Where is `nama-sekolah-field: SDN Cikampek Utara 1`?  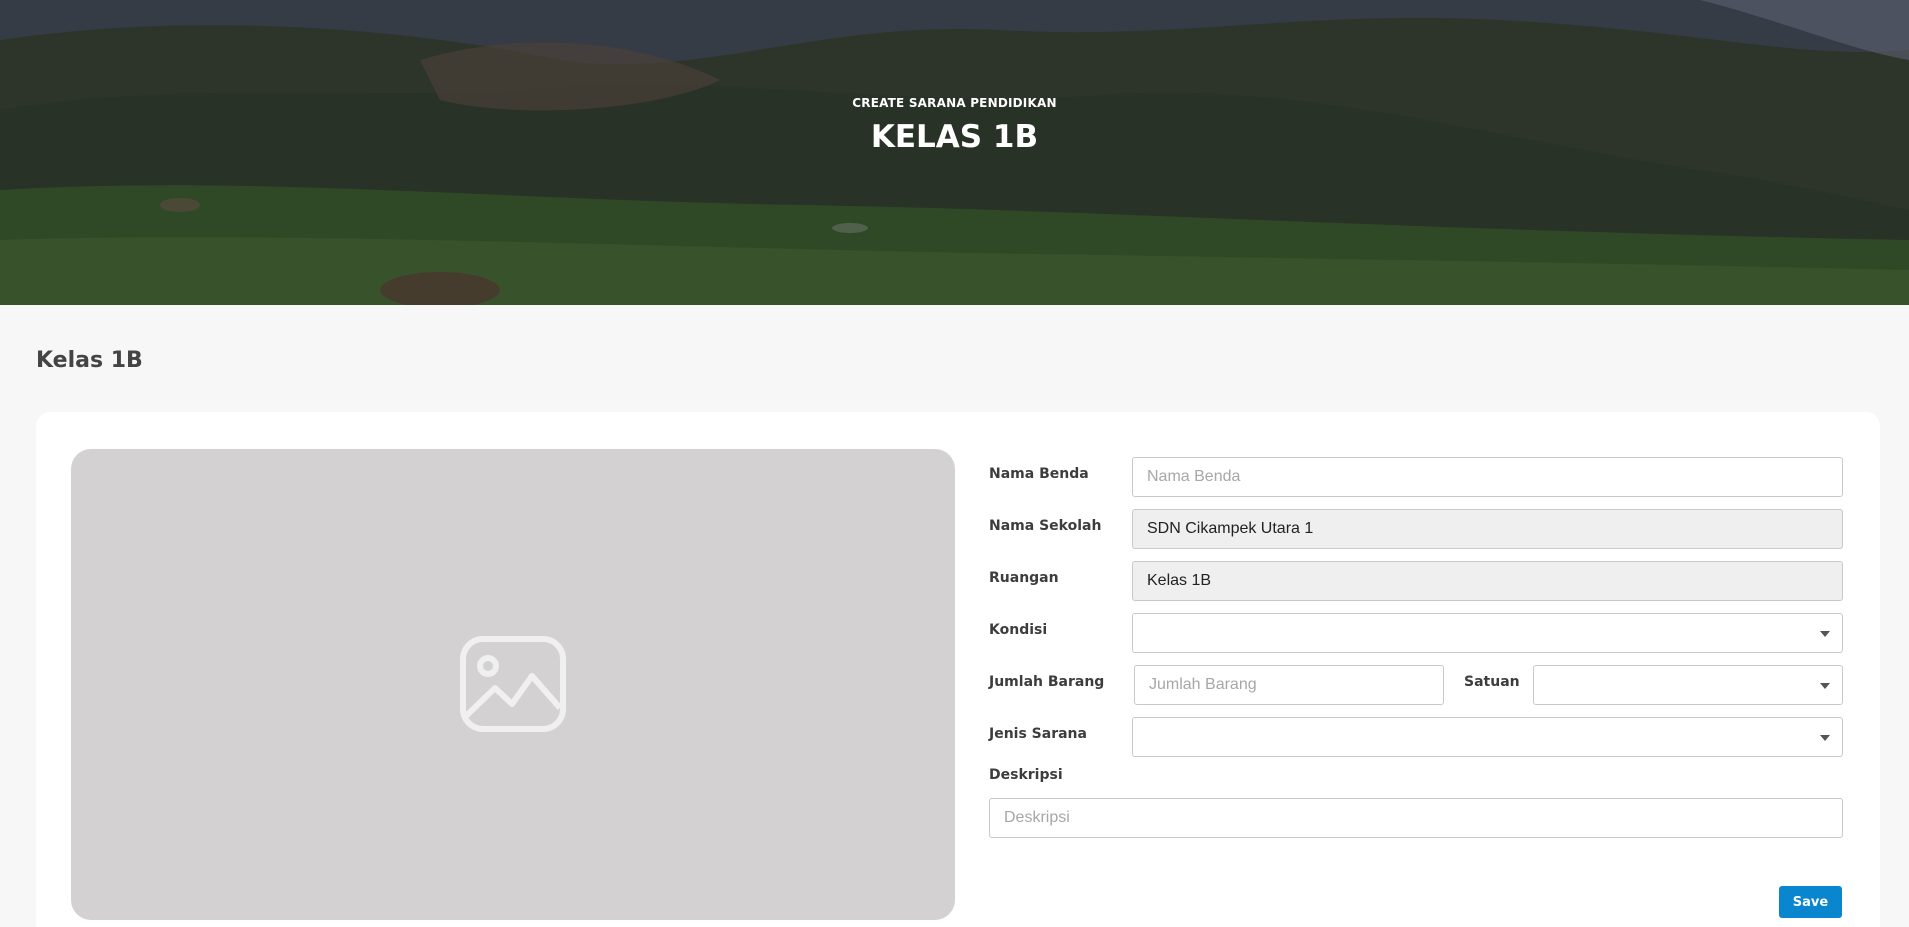 nama-sekolah-field: SDN Cikampek Utara 1 is located at coordinates (1487, 529).